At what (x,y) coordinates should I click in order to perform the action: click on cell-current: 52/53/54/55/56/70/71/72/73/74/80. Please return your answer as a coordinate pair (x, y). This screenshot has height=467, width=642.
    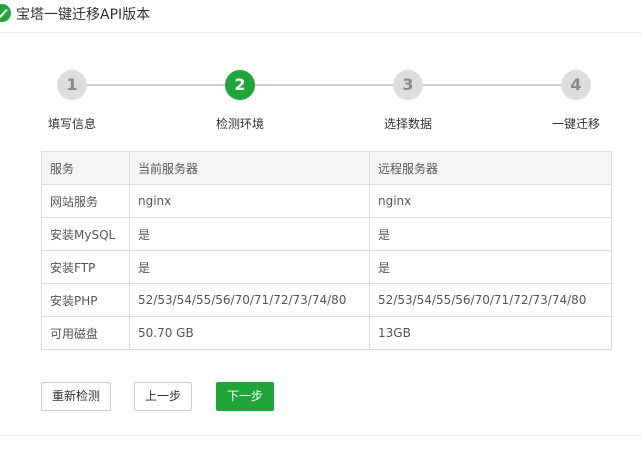
    Looking at the image, I should click on (249, 300).